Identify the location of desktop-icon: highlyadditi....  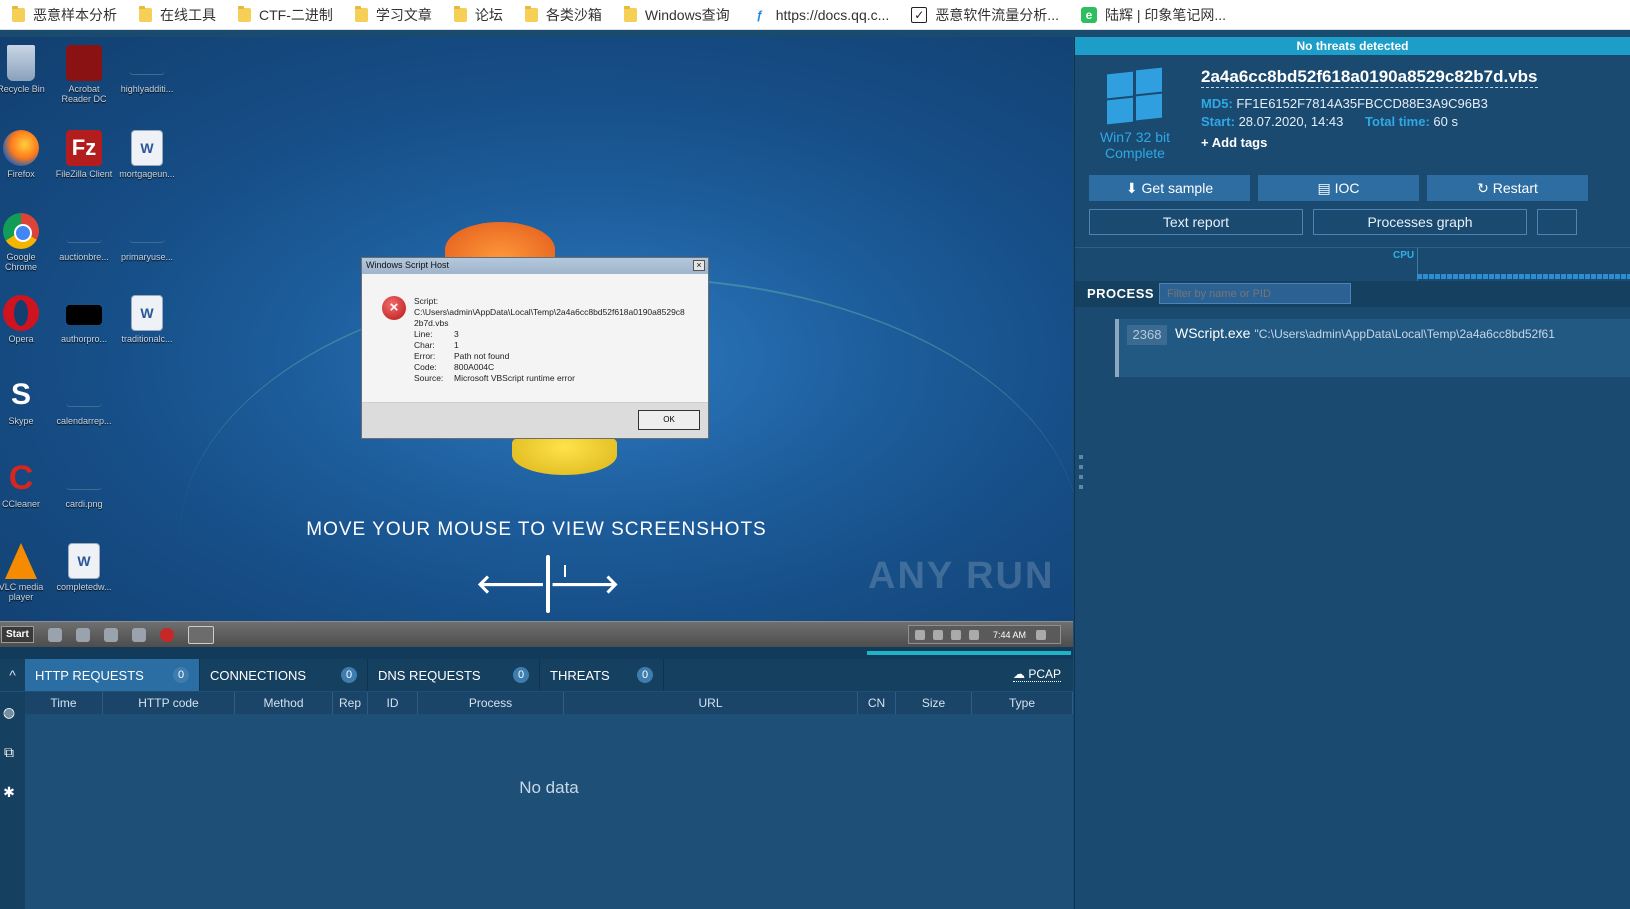
(147, 69).